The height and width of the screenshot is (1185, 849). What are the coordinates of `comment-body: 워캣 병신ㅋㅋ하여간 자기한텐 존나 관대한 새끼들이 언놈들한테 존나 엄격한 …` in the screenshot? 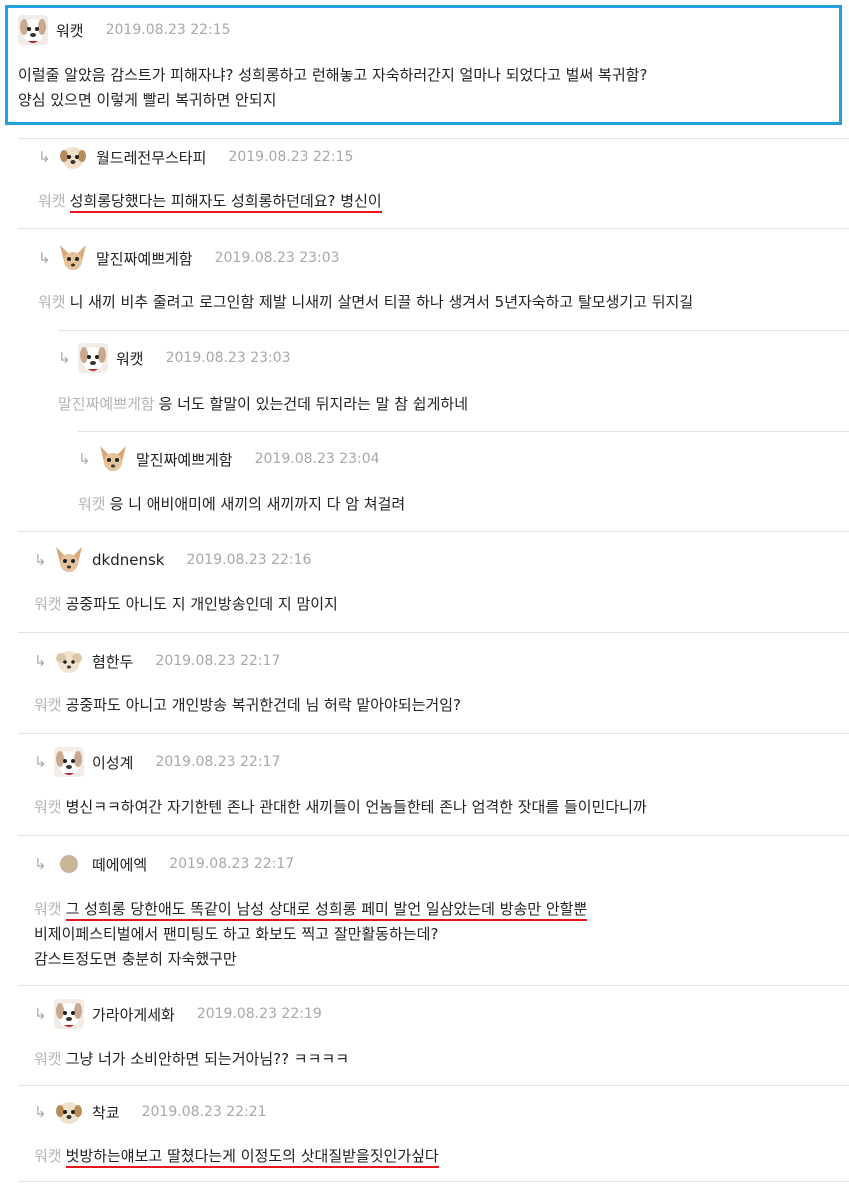 It's located at (340, 807).